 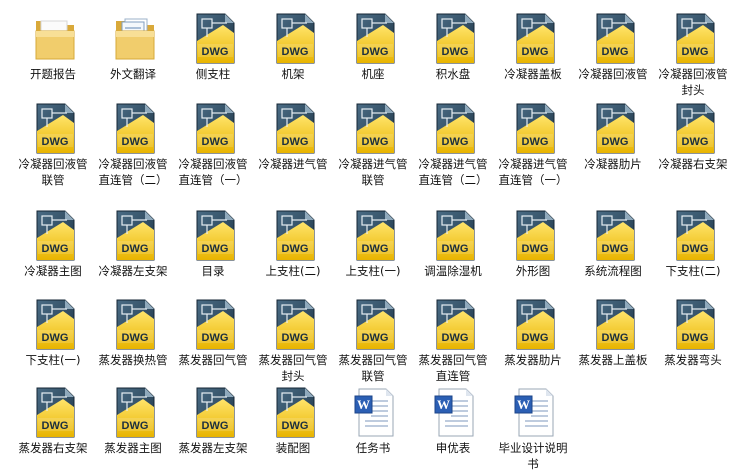 I want to click on file-item: 外文翻译, so click(x=133, y=52).